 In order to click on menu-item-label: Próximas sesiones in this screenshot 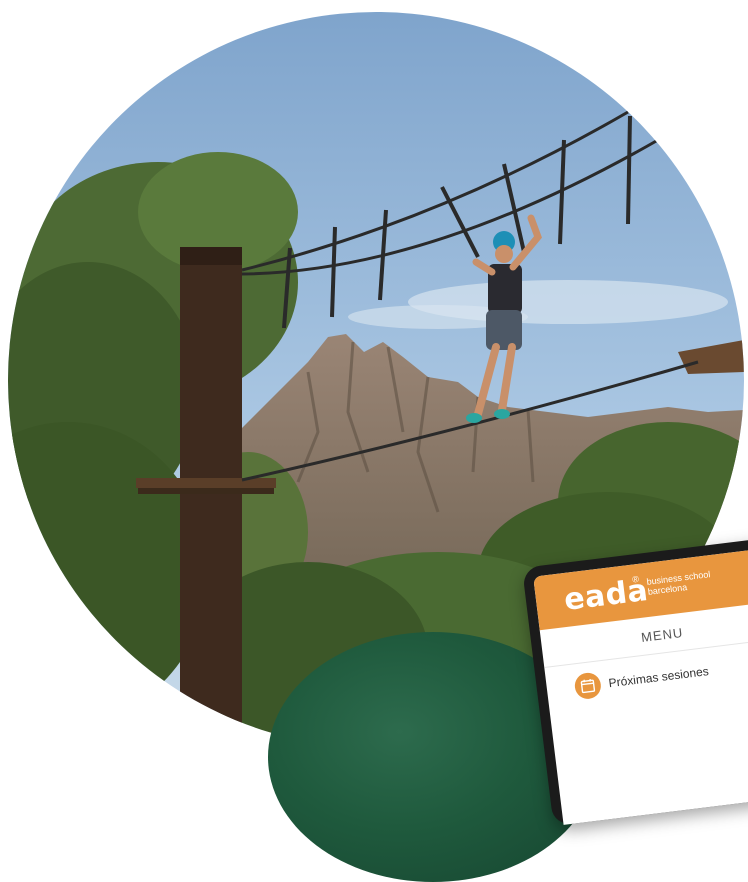, I will do `click(659, 677)`.